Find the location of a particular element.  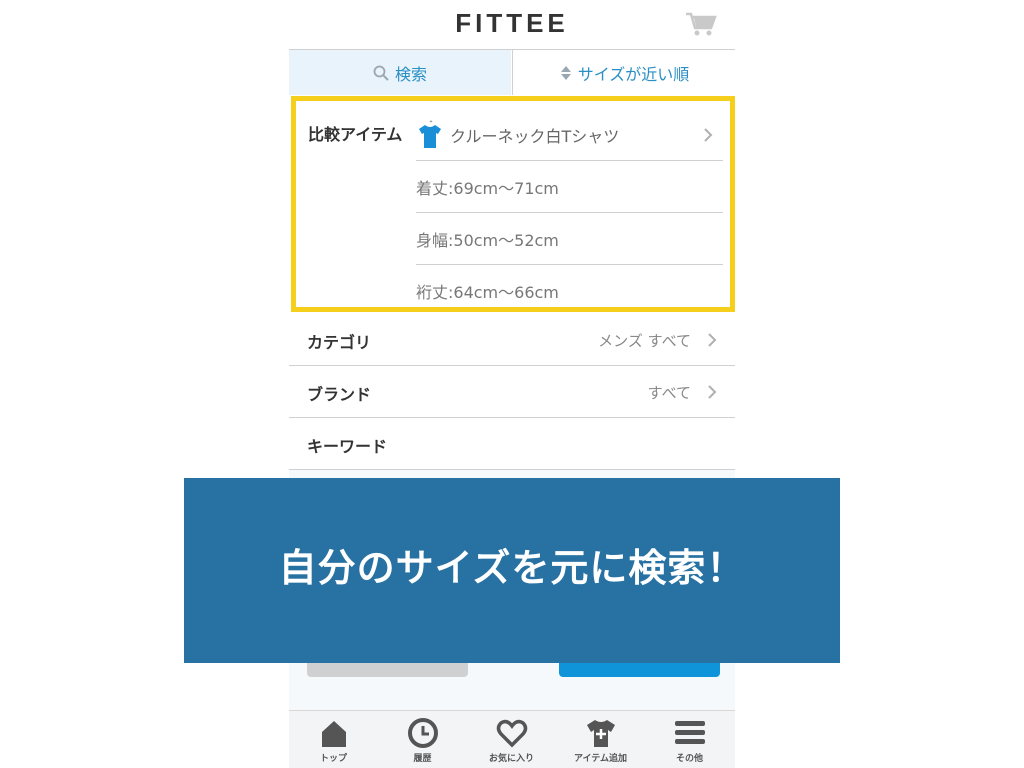

search-tab: 検索 is located at coordinates (400, 72).